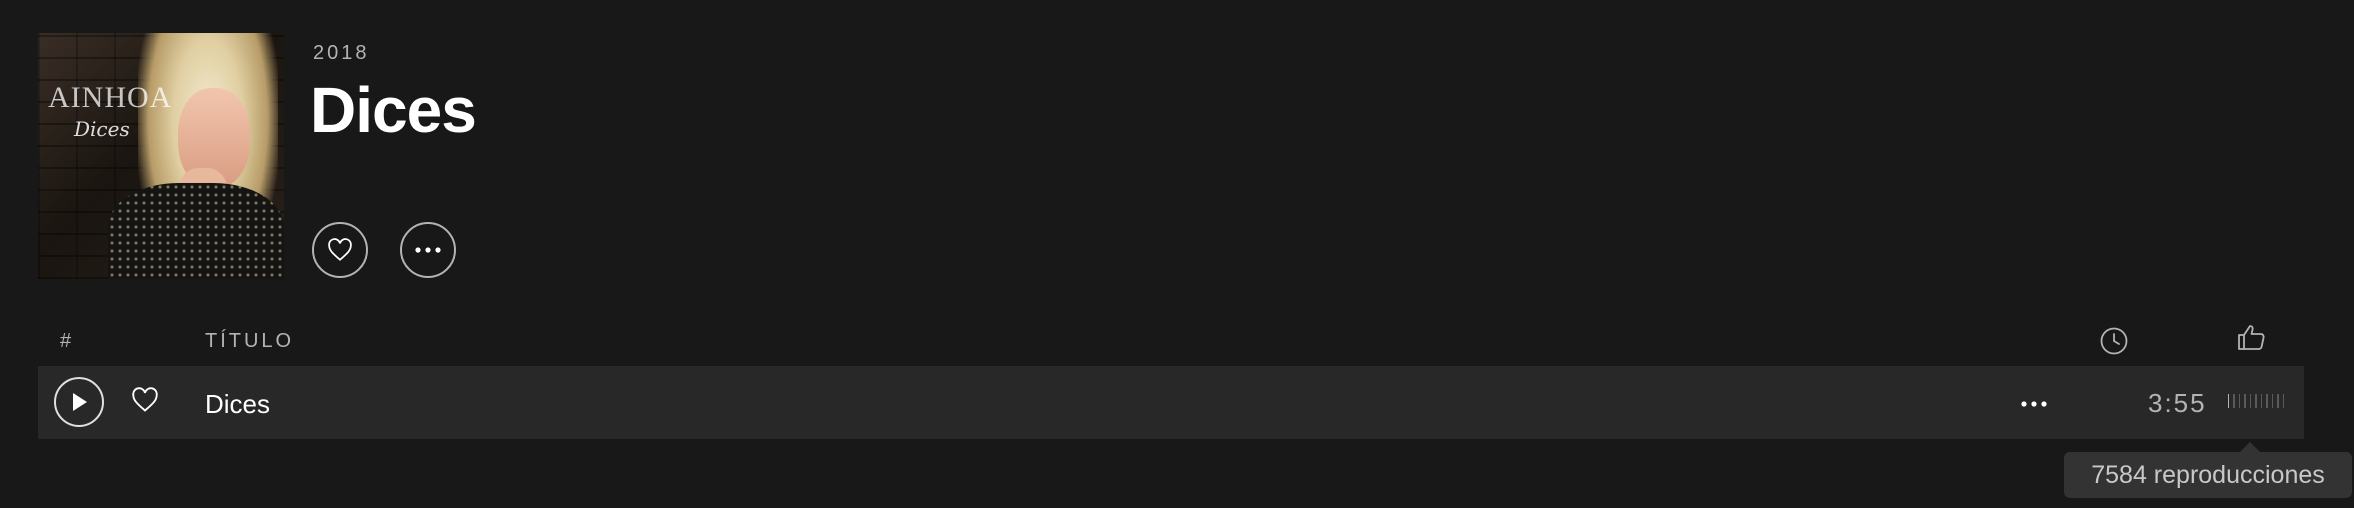  Describe the element at coordinates (237, 404) in the screenshot. I see `track-title: Dices` at that location.